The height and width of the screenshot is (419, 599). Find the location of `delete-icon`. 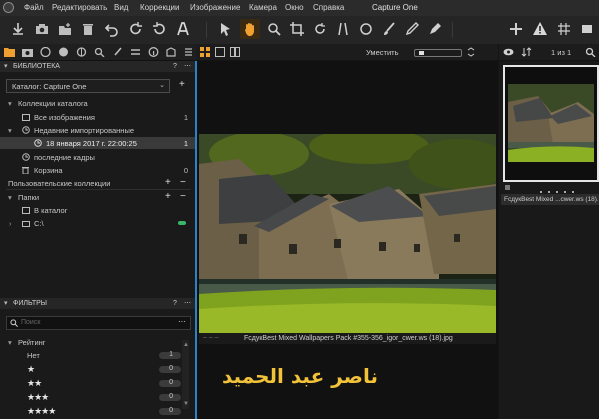

delete-icon is located at coordinates (88, 29).